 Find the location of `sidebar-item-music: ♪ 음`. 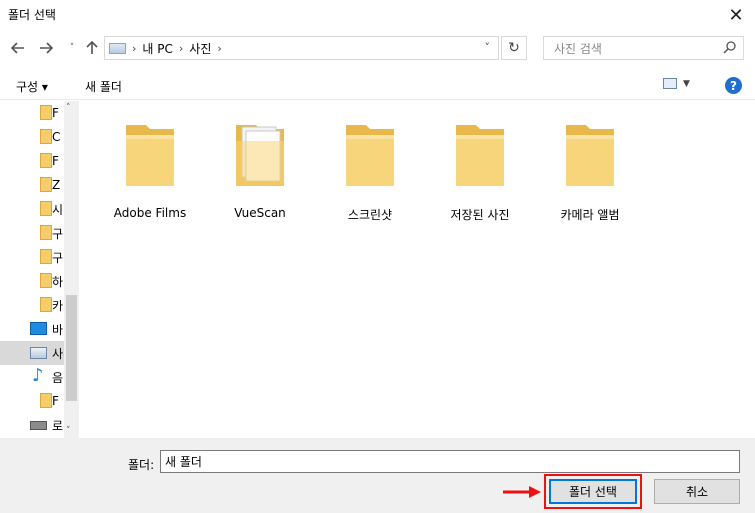

sidebar-item-music: ♪ 음 is located at coordinates (32, 377).